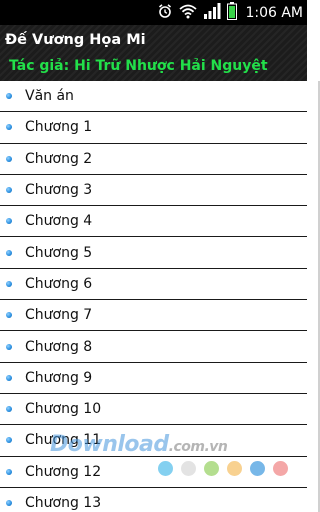  What do you see at coordinates (59, 127) in the screenshot?
I see `list-item-label: Chương 1` at bounding box center [59, 127].